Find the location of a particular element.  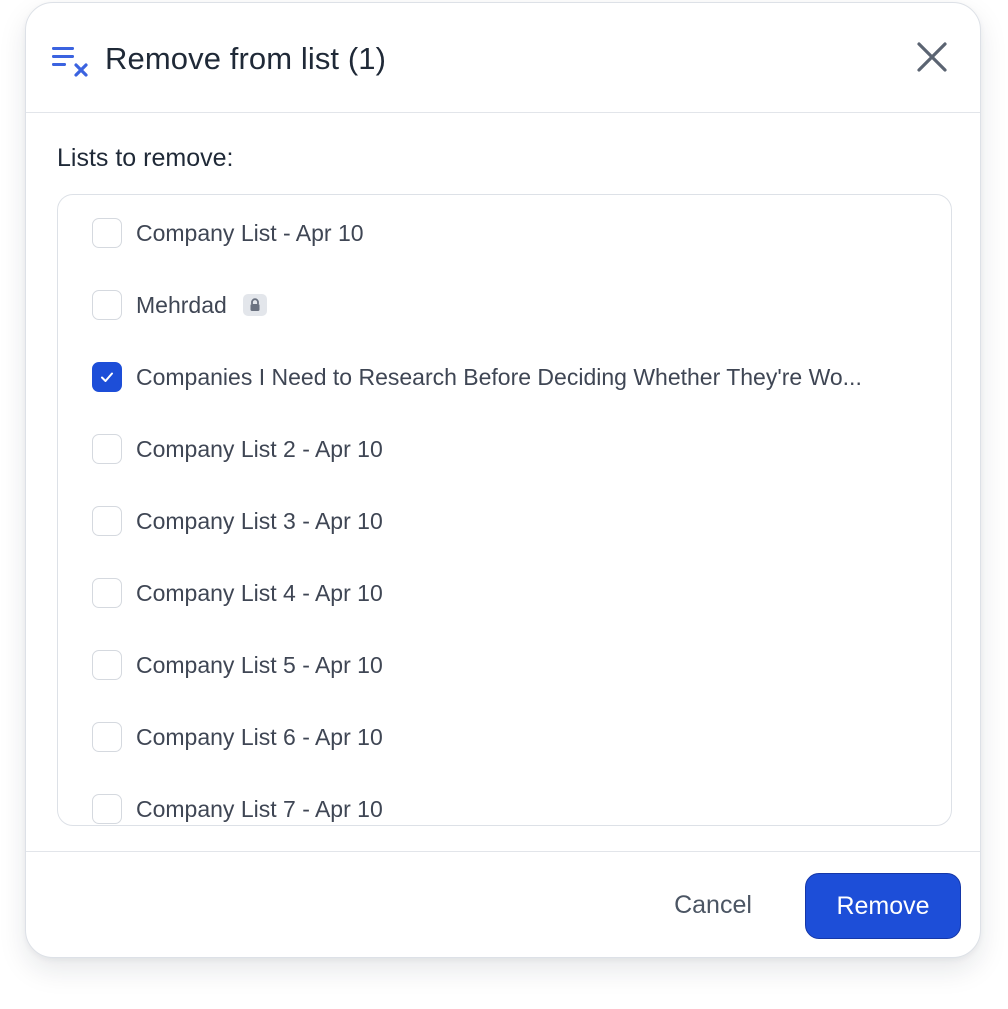

lock-icon is located at coordinates (254, 305).